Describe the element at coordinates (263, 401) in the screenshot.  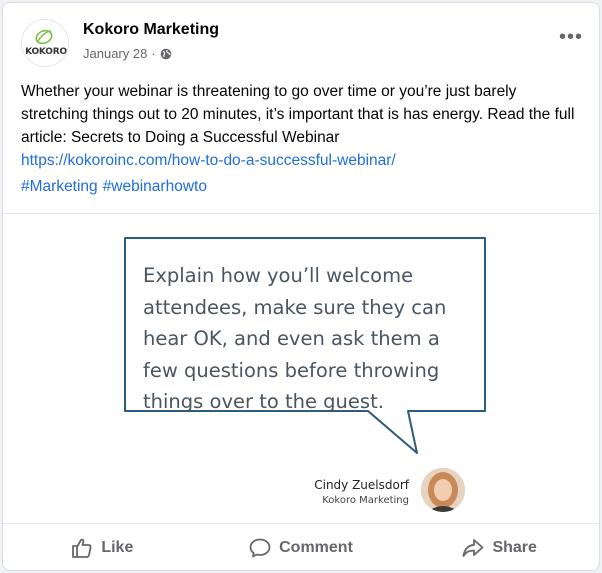
I see `quote-line: things over to the guest.` at that location.